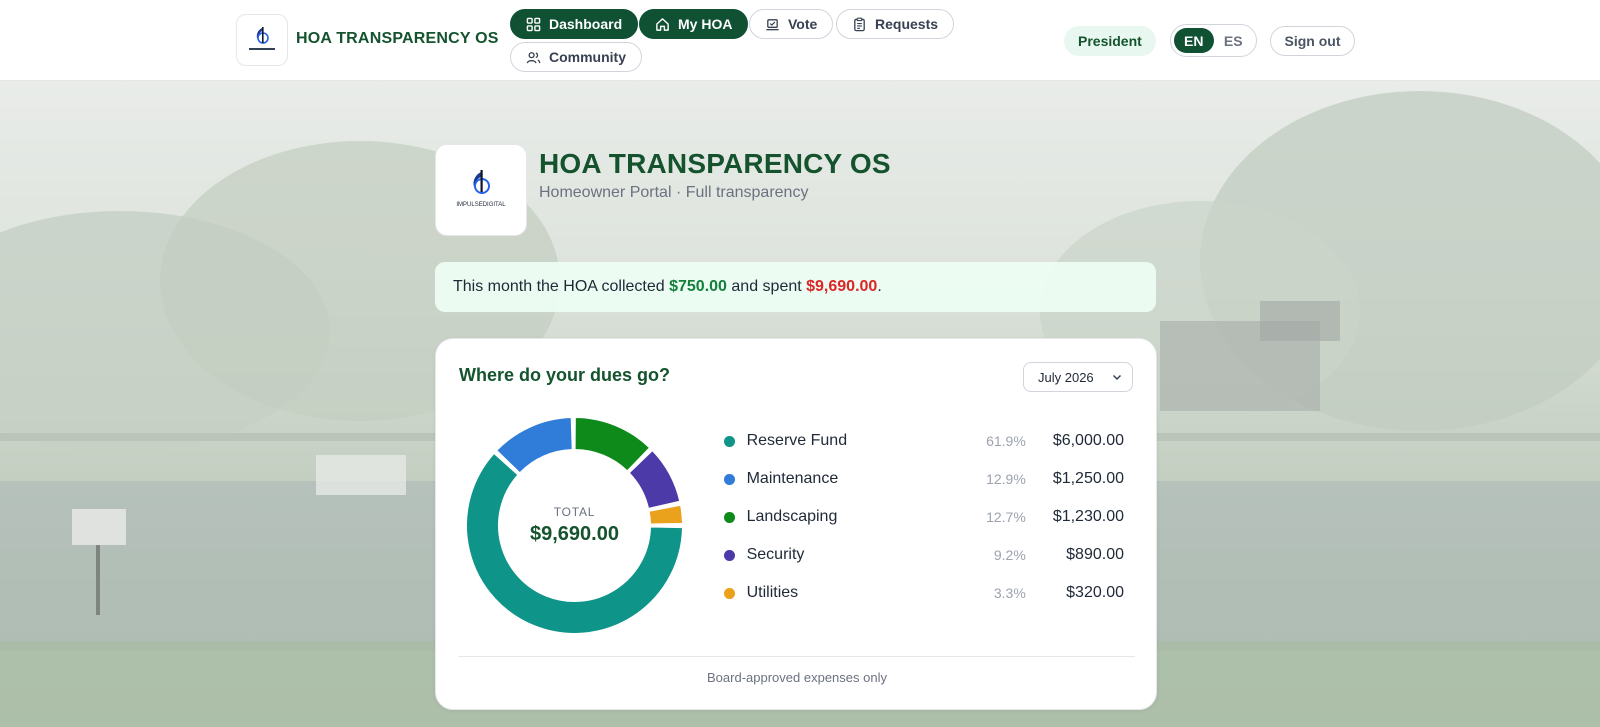 The image size is (1600, 727). I want to click on legend-amount-security: $890.00, so click(1095, 554).